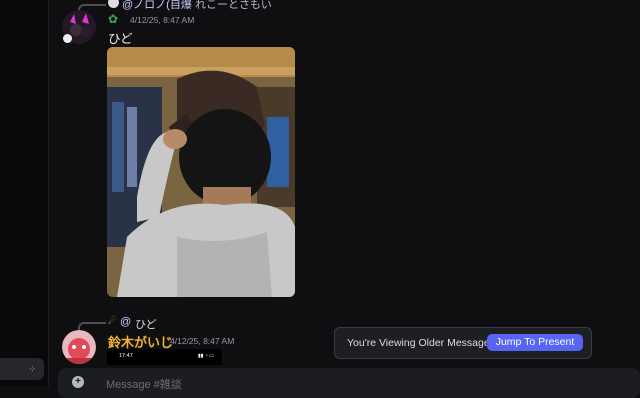 This screenshot has height=398, width=640. I want to click on add-attachment-icon: +, so click(78, 382).